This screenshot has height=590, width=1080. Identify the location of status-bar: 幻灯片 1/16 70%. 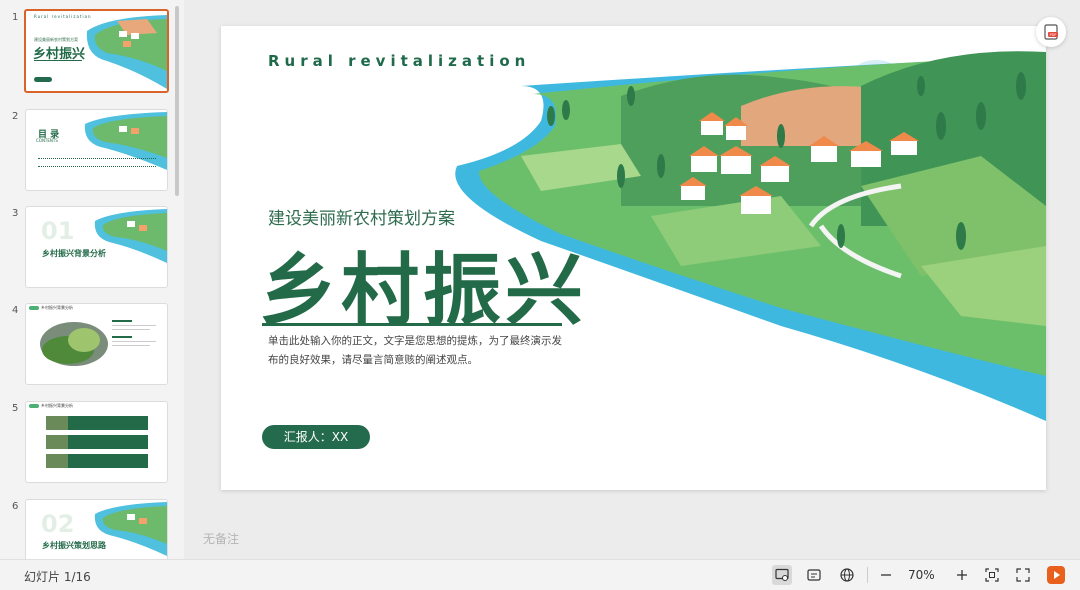
(540, 574).